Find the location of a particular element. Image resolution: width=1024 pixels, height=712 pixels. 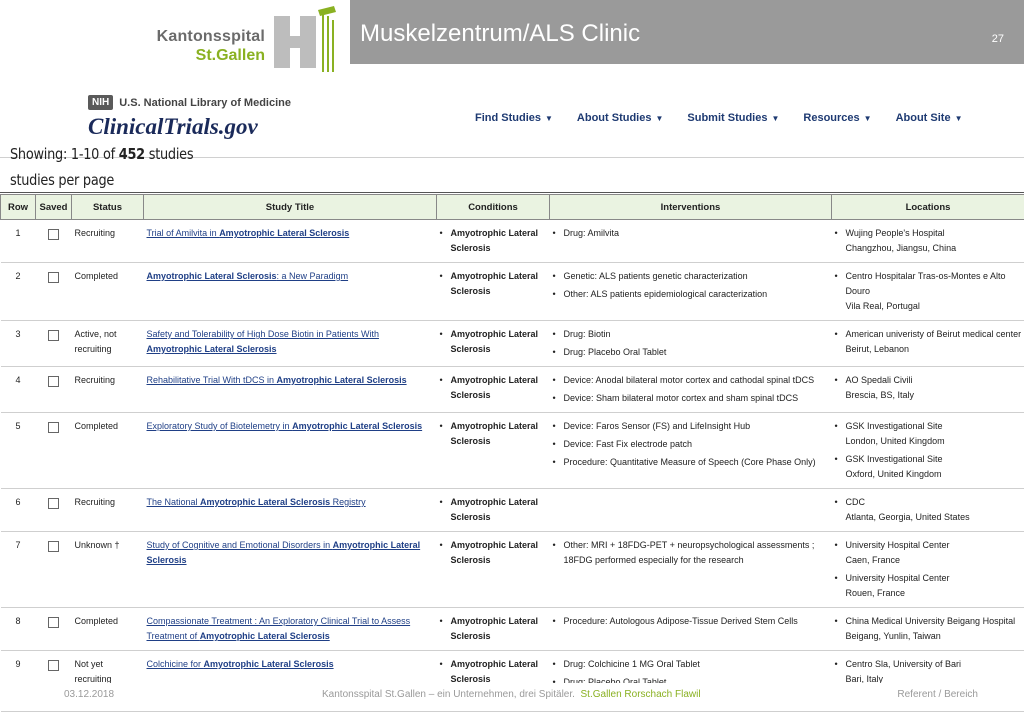

condition-item: Amyotrophic Lateral Sclerosis is located at coordinates (493, 388).